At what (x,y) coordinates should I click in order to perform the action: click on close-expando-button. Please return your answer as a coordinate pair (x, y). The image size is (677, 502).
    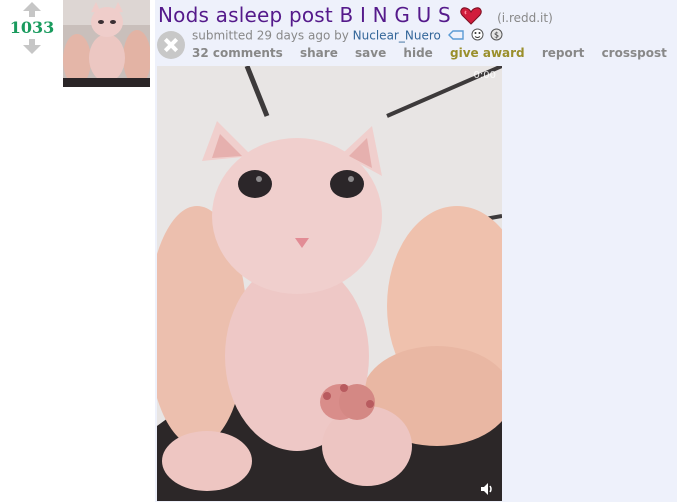
    Looking at the image, I should click on (171, 45).